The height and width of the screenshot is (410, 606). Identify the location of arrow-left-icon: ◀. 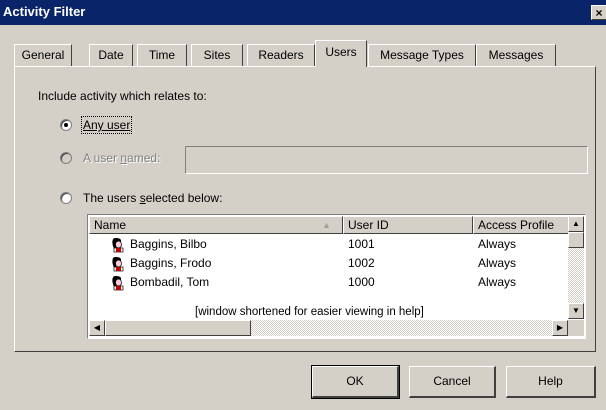
(97, 327).